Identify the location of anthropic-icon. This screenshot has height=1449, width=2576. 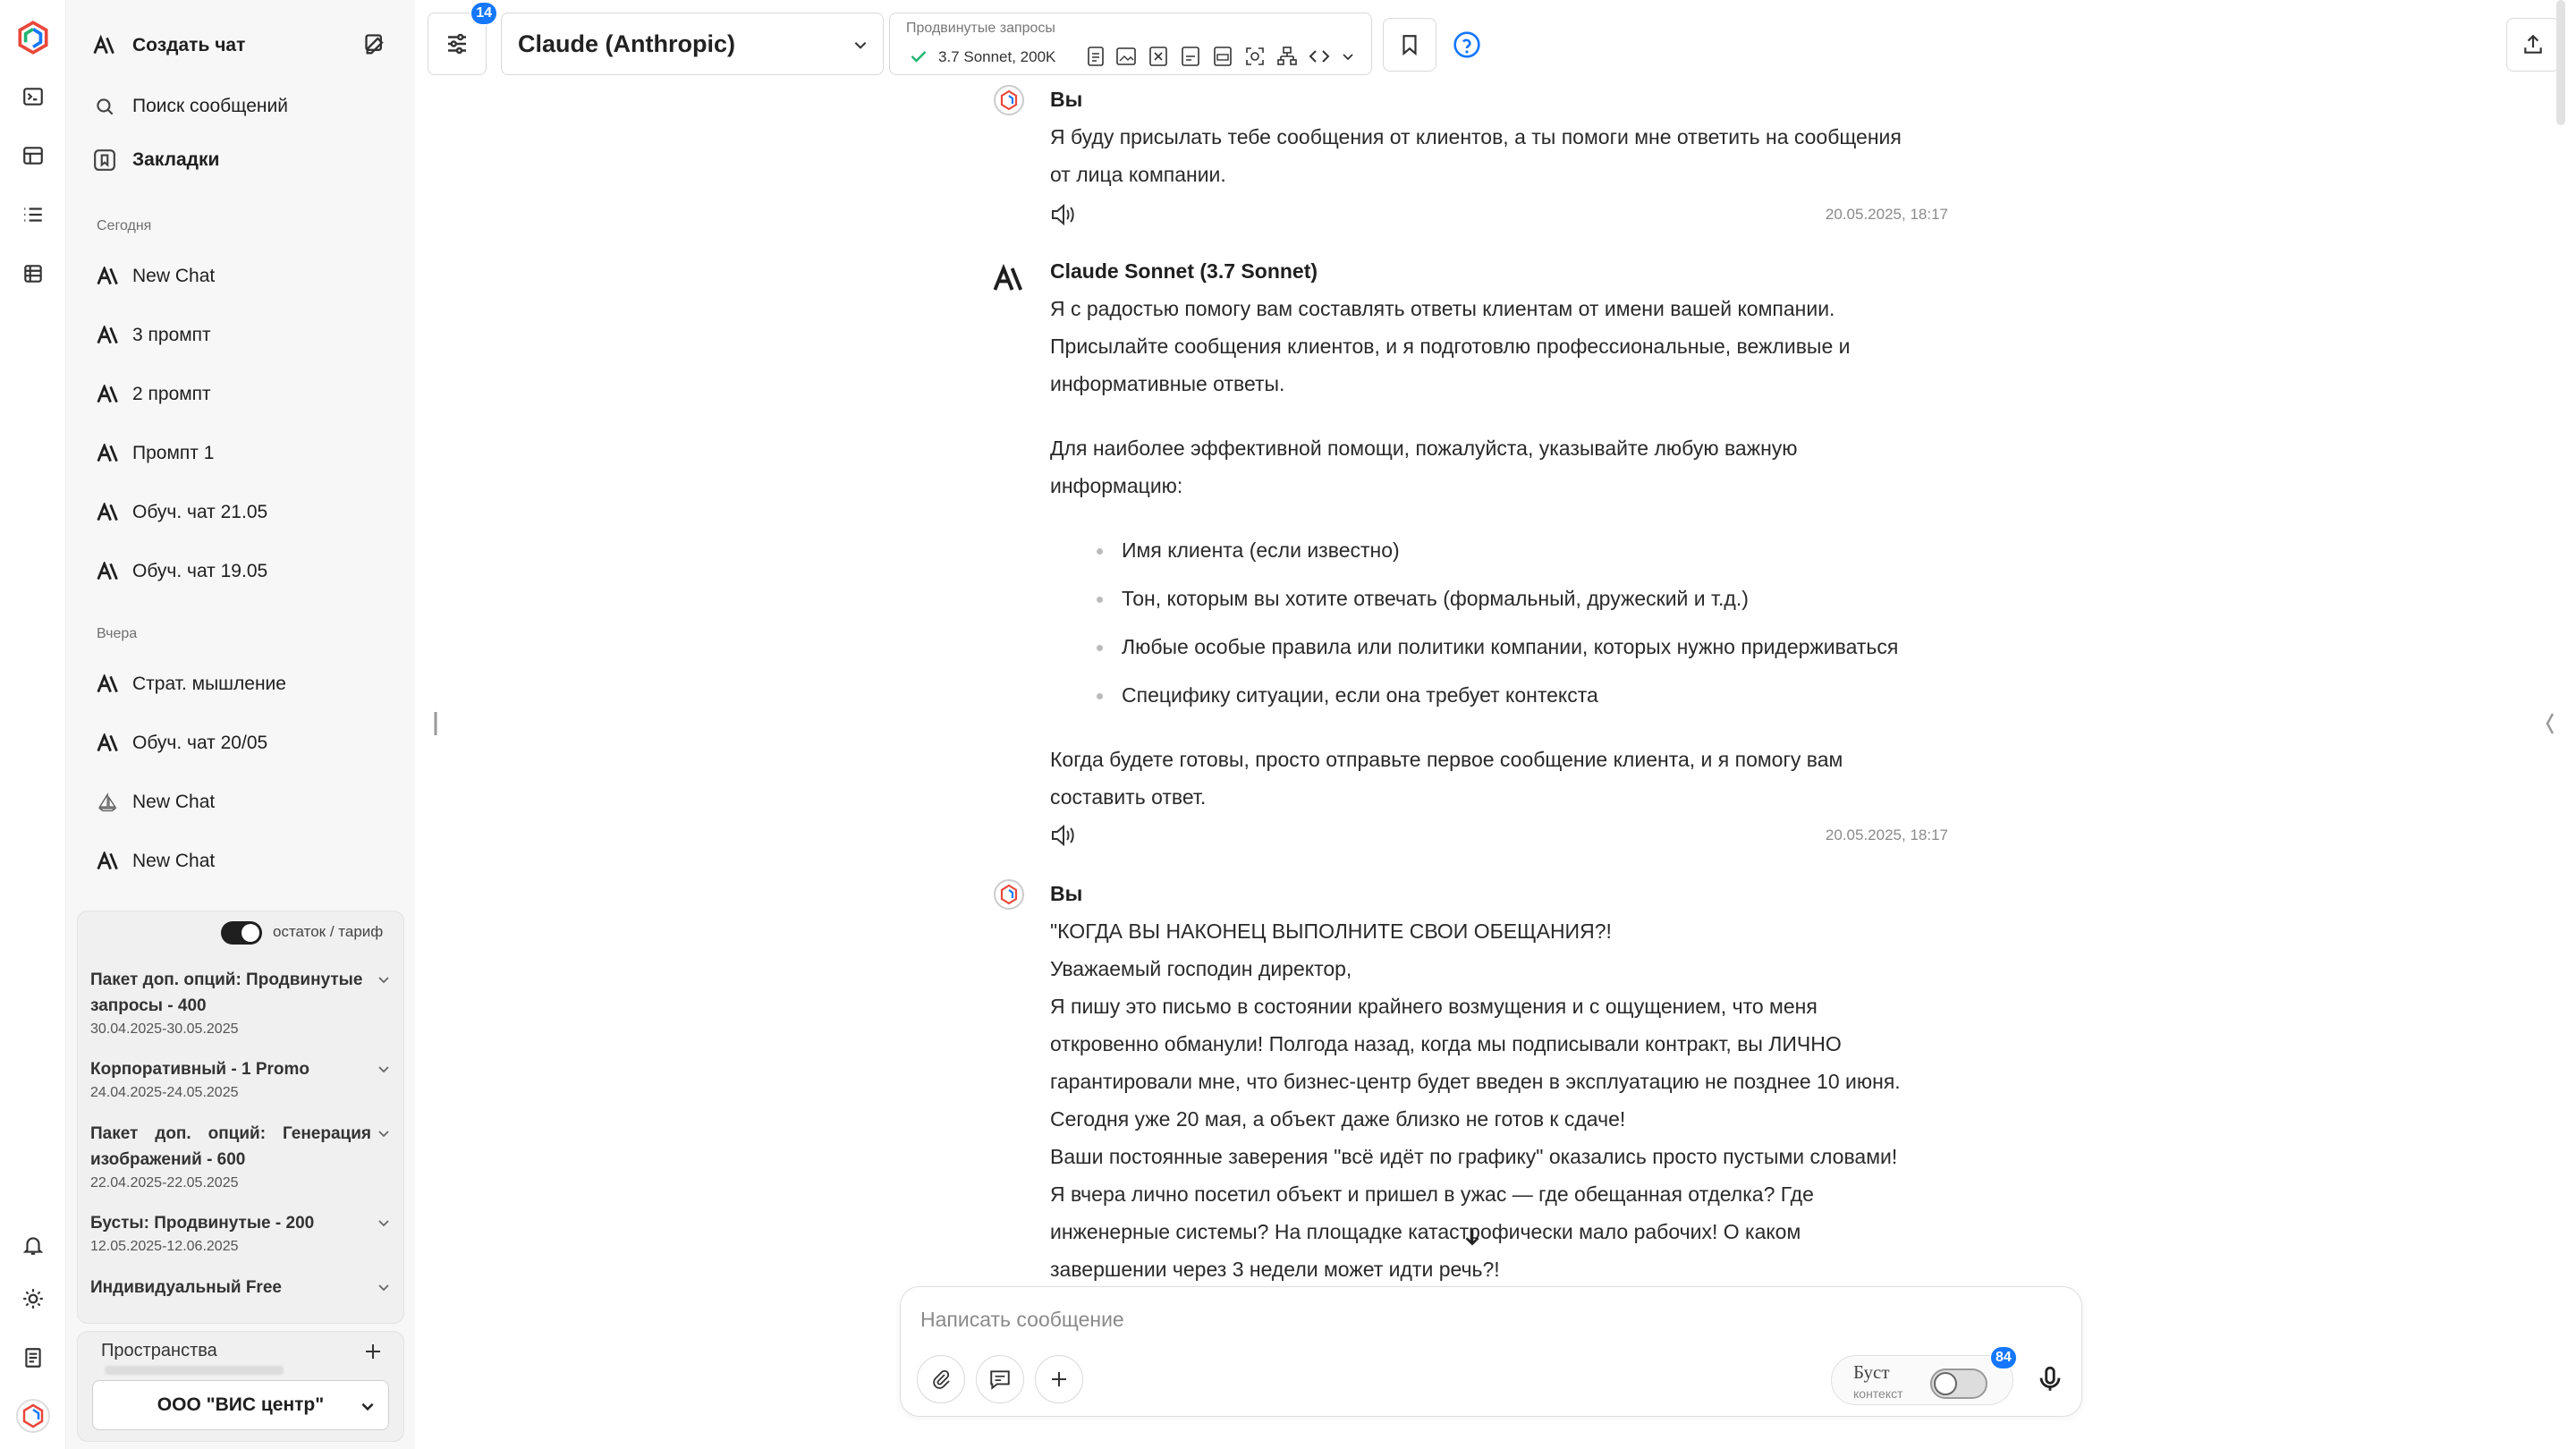
(1007, 277).